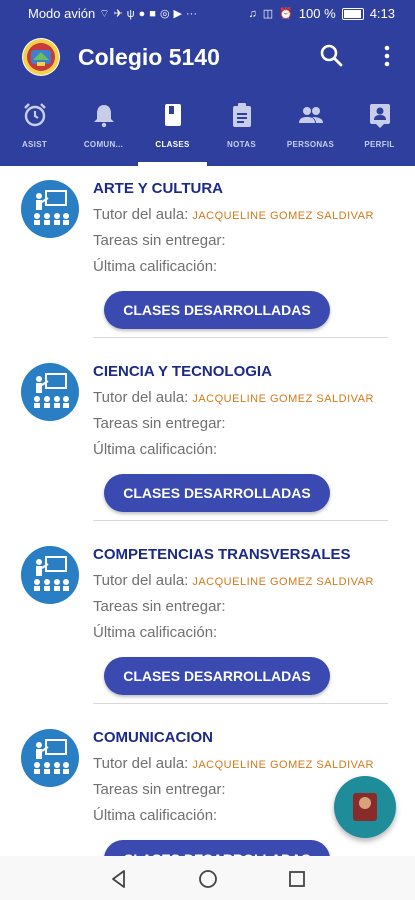 The image size is (415, 900). I want to click on battery-percent: 100 %, so click(317, 13).